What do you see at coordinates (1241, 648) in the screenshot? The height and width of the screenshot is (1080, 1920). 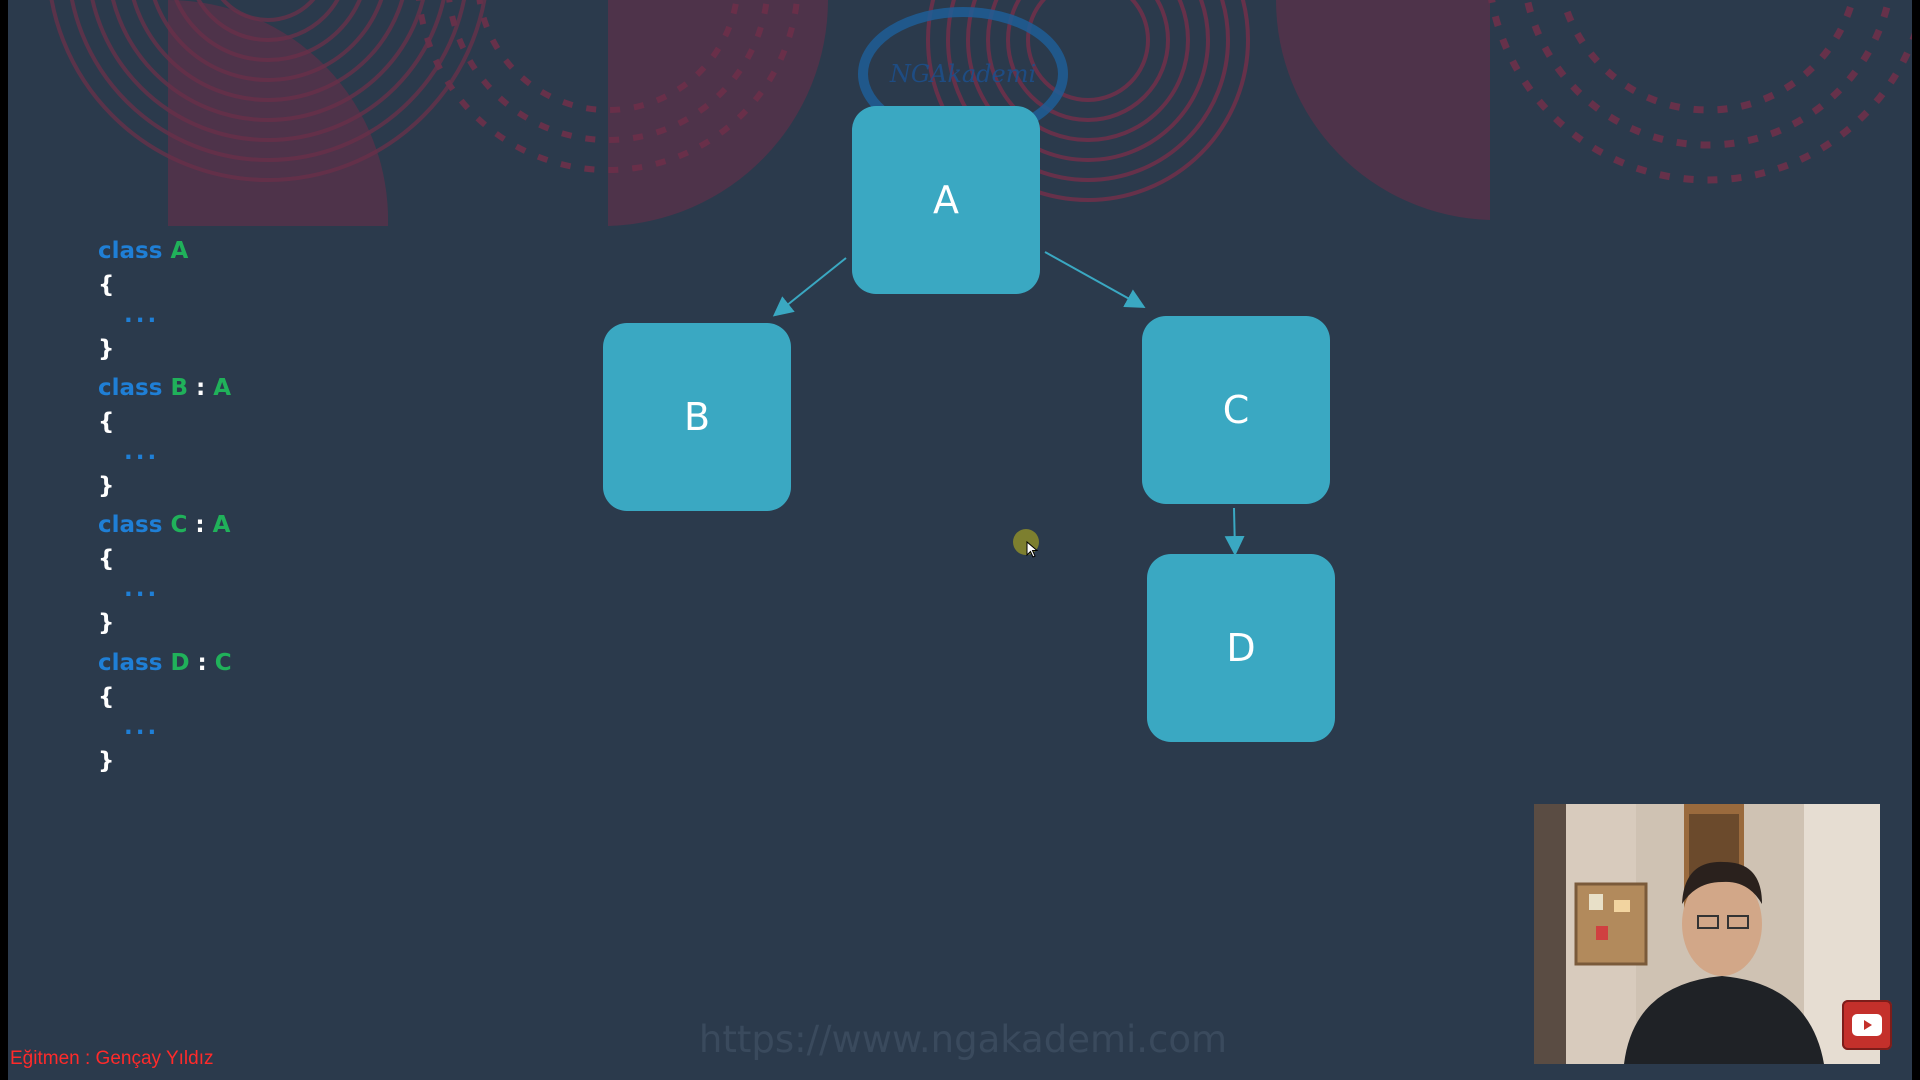 I see `node-d: D` at bounding box center [1241, 648].